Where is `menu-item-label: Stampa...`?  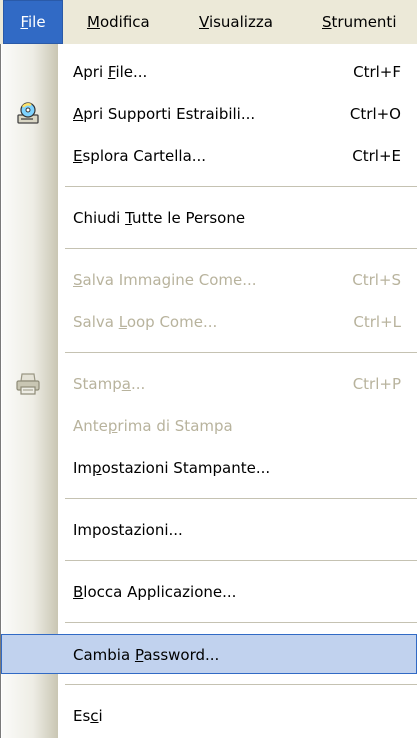
menu-item-label: Stampa... is located at coordinates (109, 384).